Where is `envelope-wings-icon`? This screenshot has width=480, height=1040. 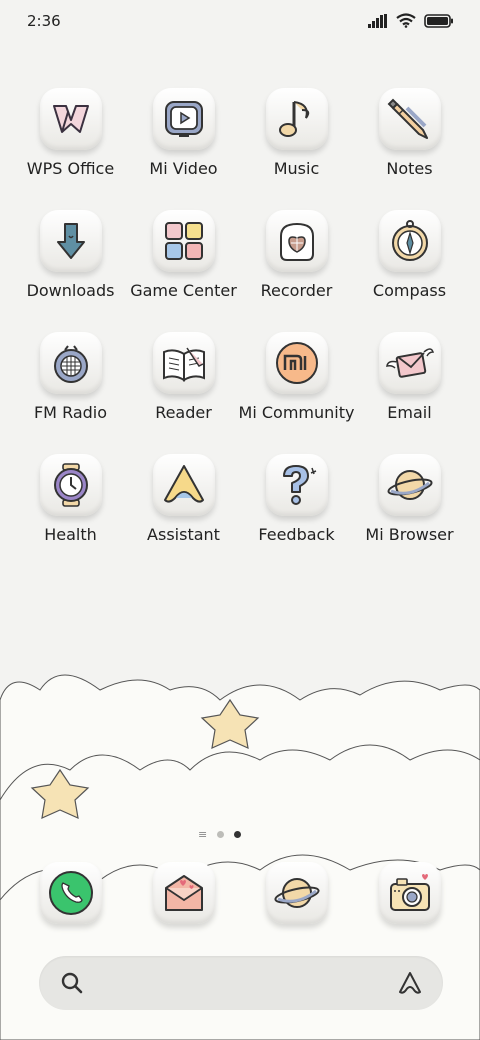 envelope-wings-icon is located at coordinates (409, 363).